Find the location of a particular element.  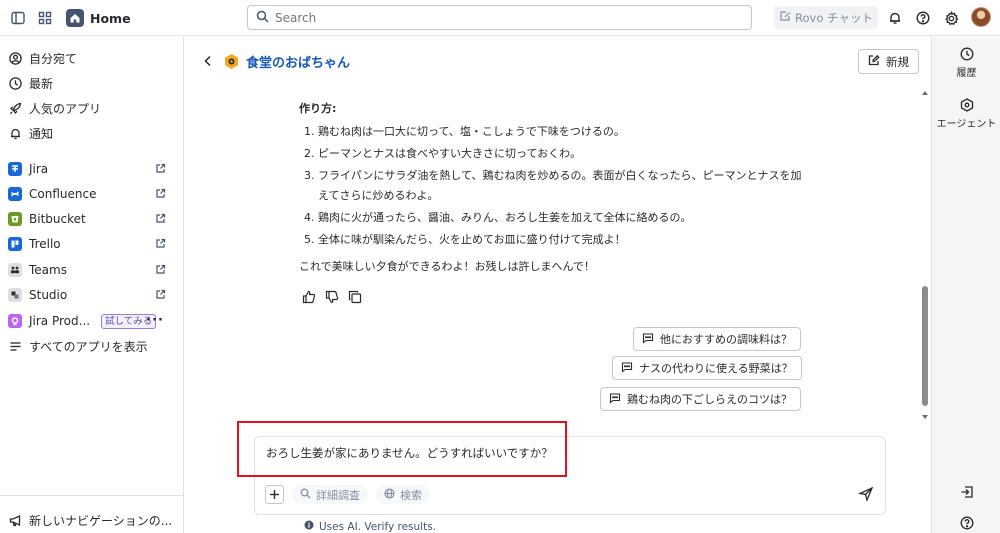

message-actions is located at coordinates (331, 296).